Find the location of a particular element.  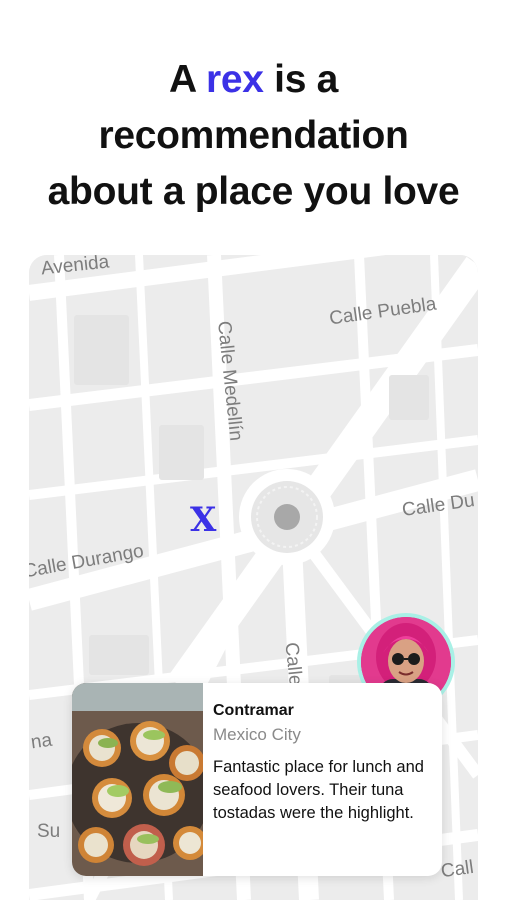

rex-x-marker-icon: 𝐗 is located at coordinates (203, 520).